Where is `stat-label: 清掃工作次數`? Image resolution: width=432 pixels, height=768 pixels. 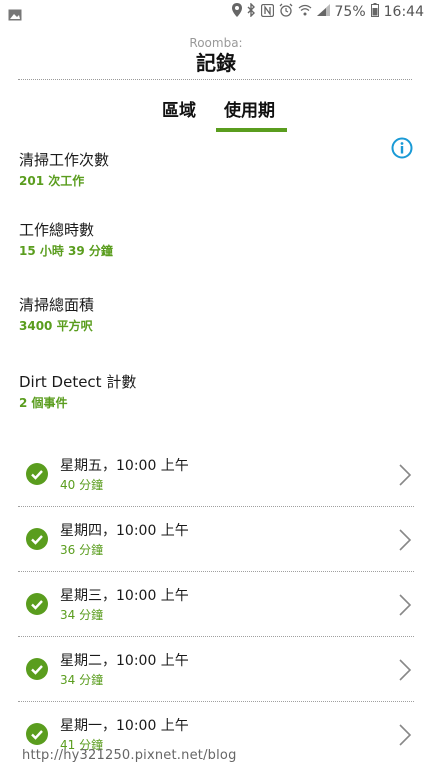
stat-label: 清掃工作次數 is located at coordinates (64, 160).